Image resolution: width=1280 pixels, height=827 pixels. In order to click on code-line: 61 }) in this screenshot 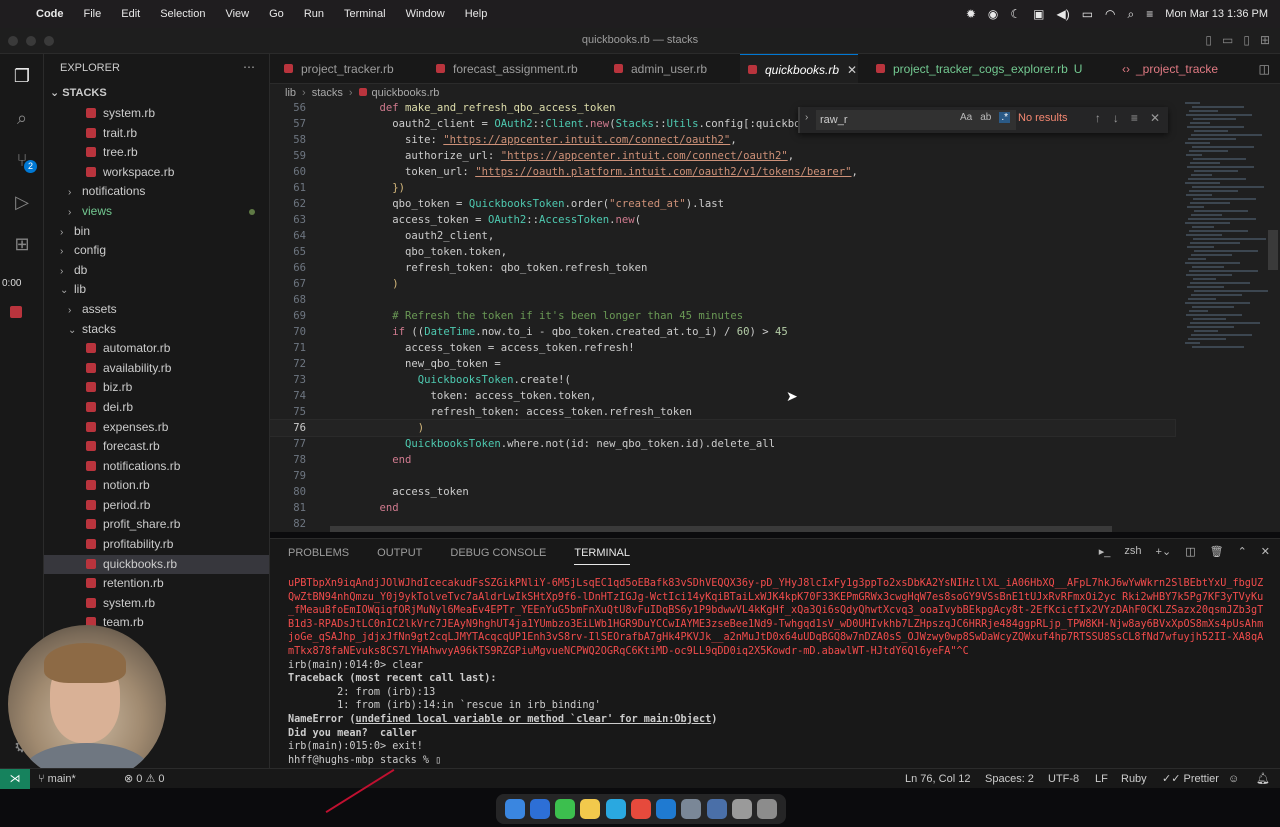, I will do `click(722, 188)`.